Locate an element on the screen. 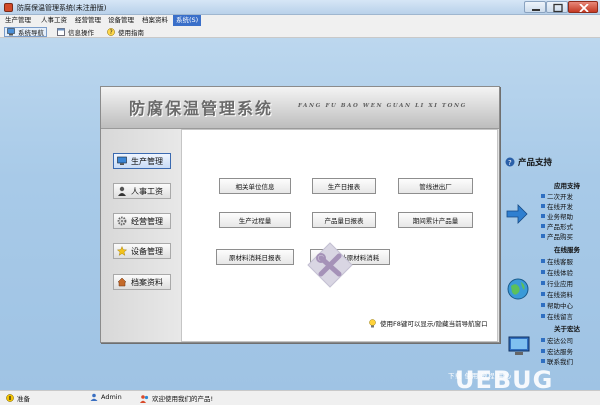  tool-label: 系统导航 is located at coordinates (31, 33).